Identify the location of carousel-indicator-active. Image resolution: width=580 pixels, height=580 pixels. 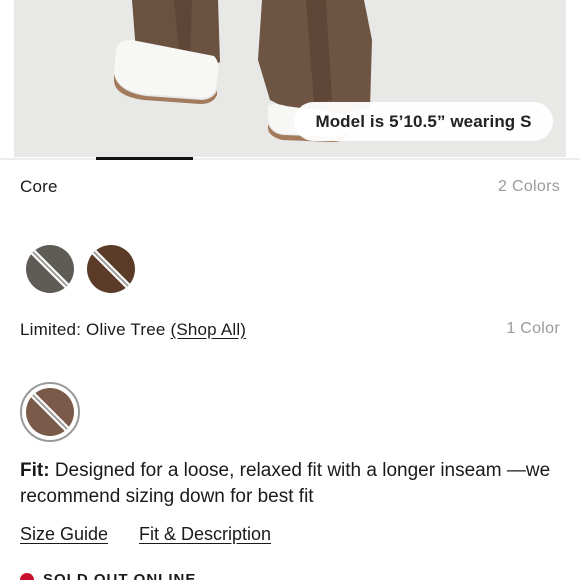
(144, 158).